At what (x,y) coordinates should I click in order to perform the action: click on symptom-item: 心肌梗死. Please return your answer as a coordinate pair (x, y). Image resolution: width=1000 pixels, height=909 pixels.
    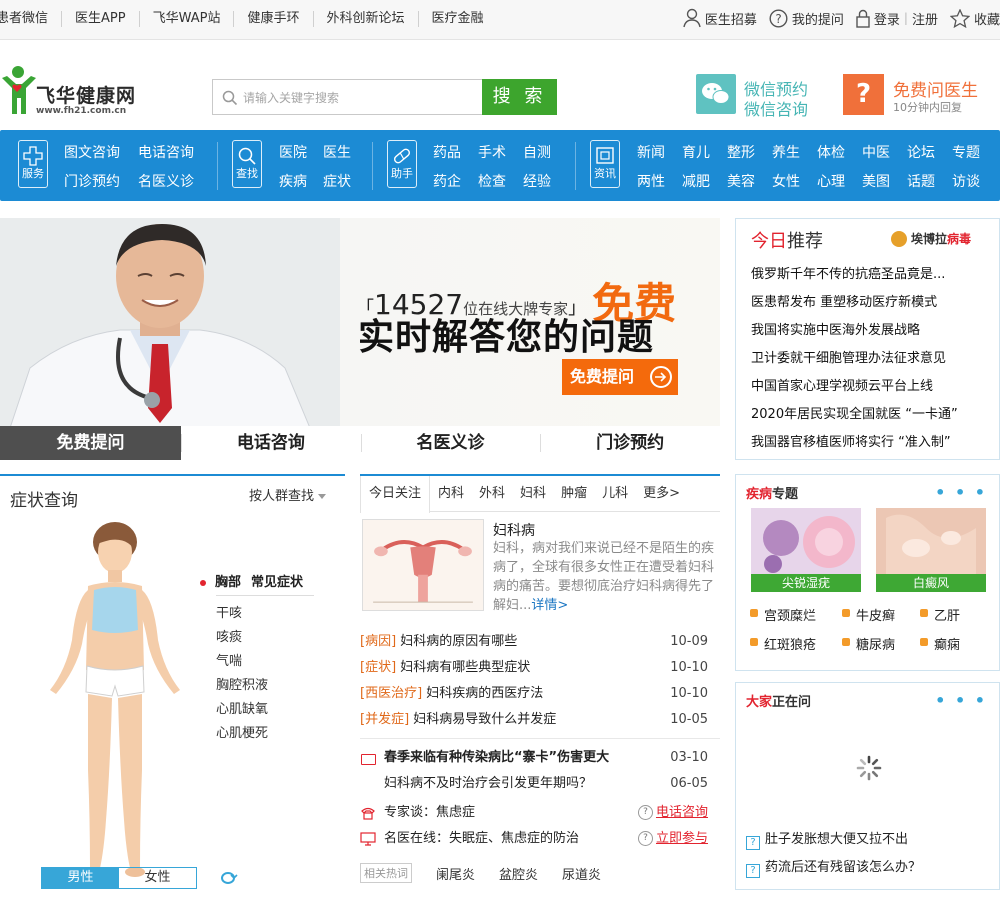
    Looking at the image, I should click on (242, 734).